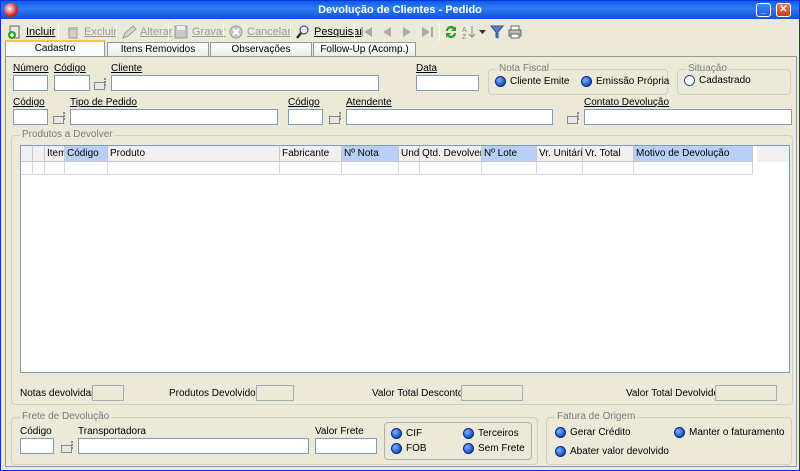 This screenshot has height=471, width=800. I want to click on column-qtd-devolver: Qtd. Devolver, so click(451, 154).